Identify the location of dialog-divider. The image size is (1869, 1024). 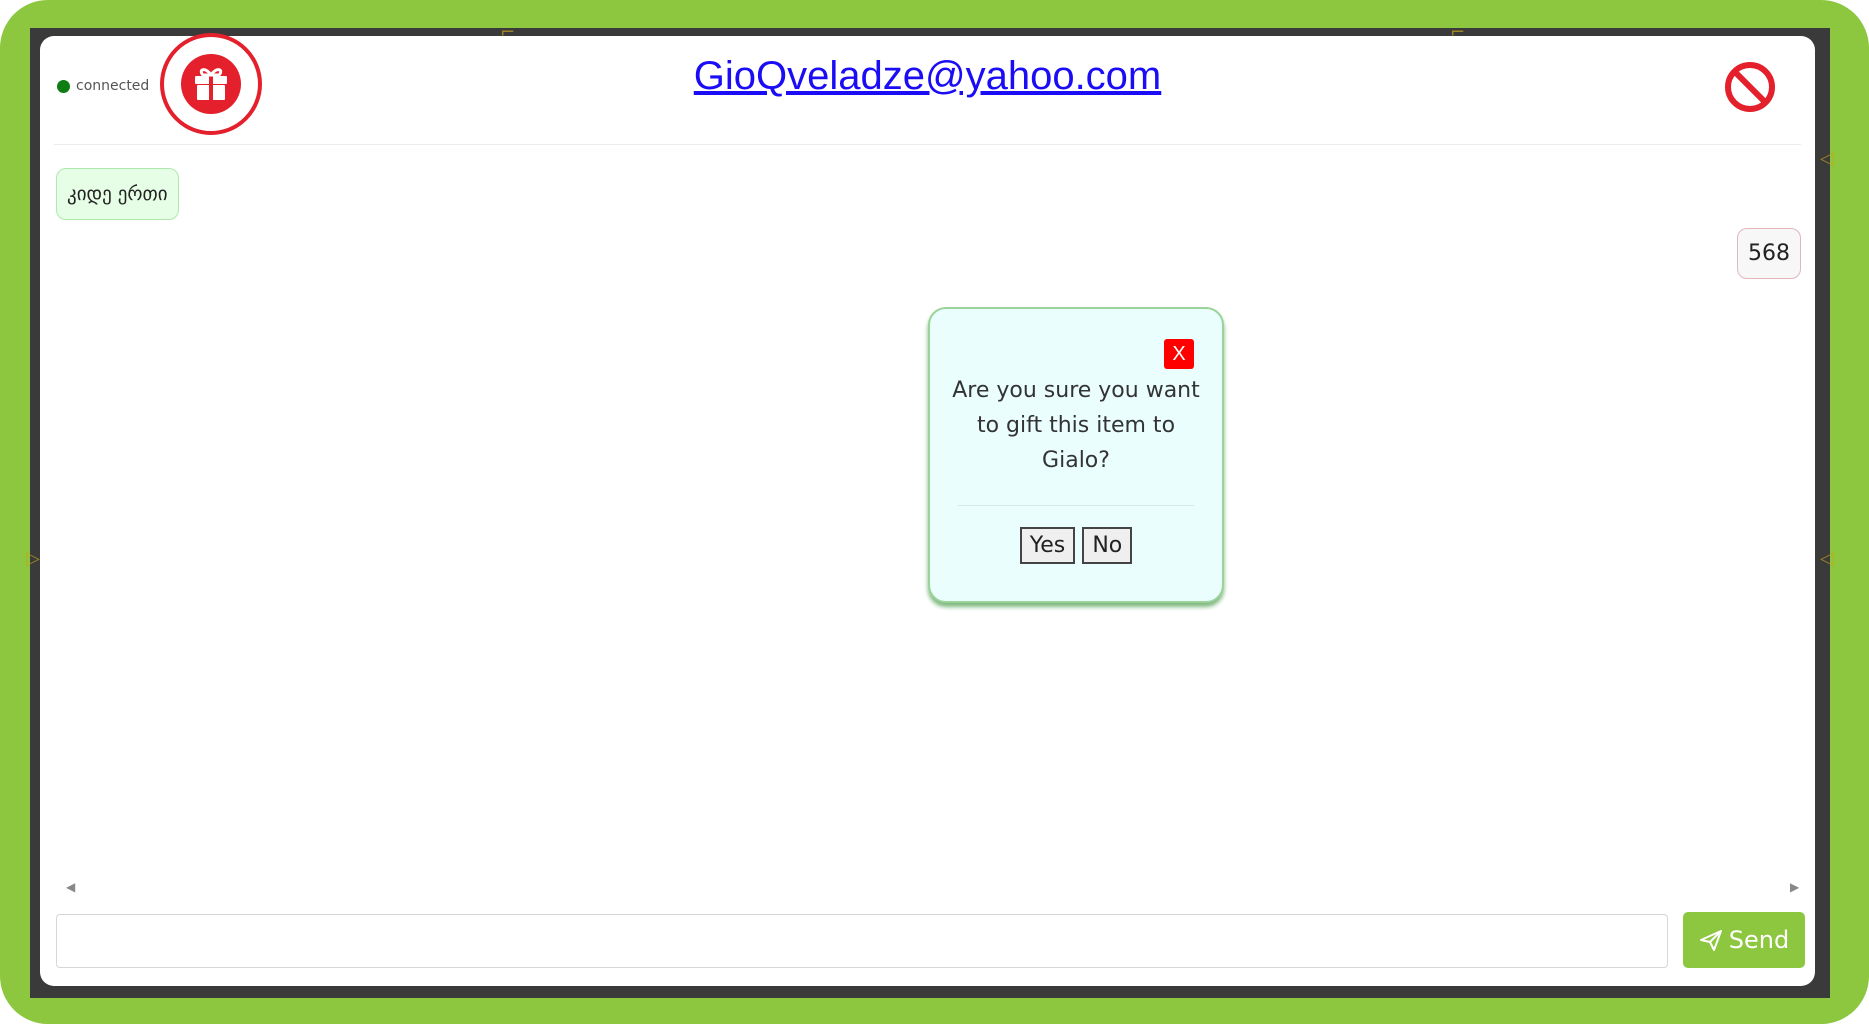
(1076, 505).